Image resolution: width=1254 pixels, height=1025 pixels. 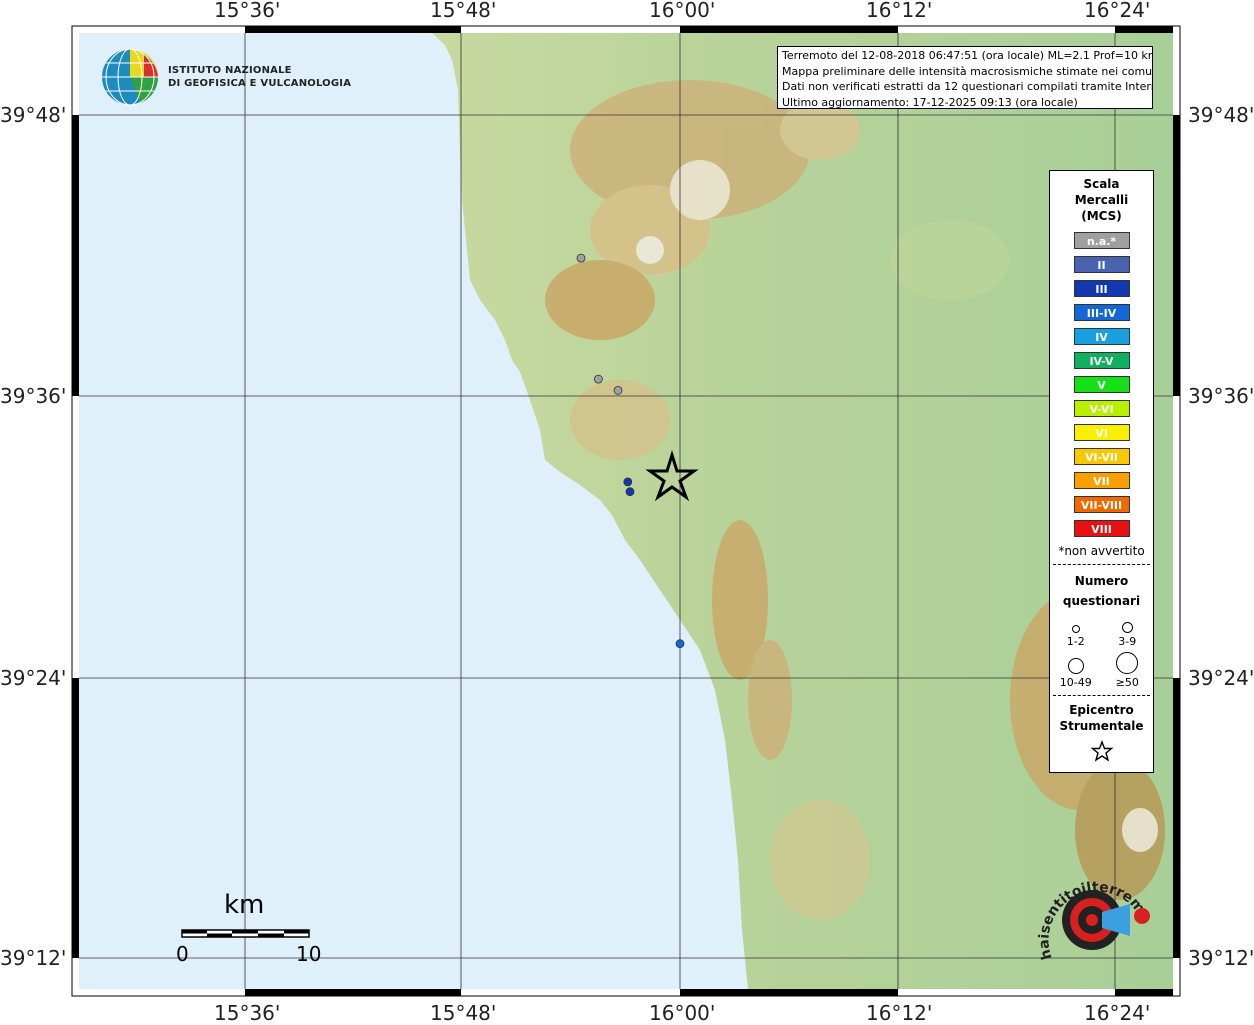 I want to click on lat-label-right: 39°48', so click(x=1221, y=115).